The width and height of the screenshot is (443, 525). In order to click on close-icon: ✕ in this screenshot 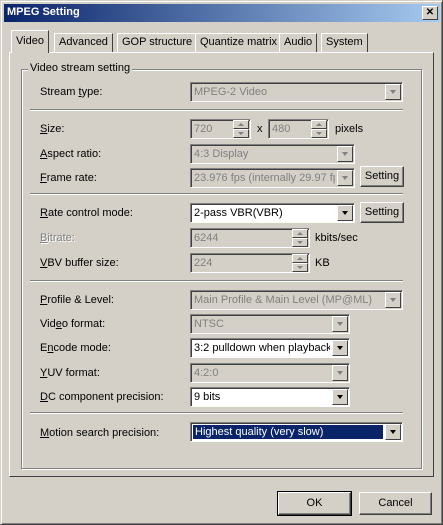, I will do `click(430, 13)`.